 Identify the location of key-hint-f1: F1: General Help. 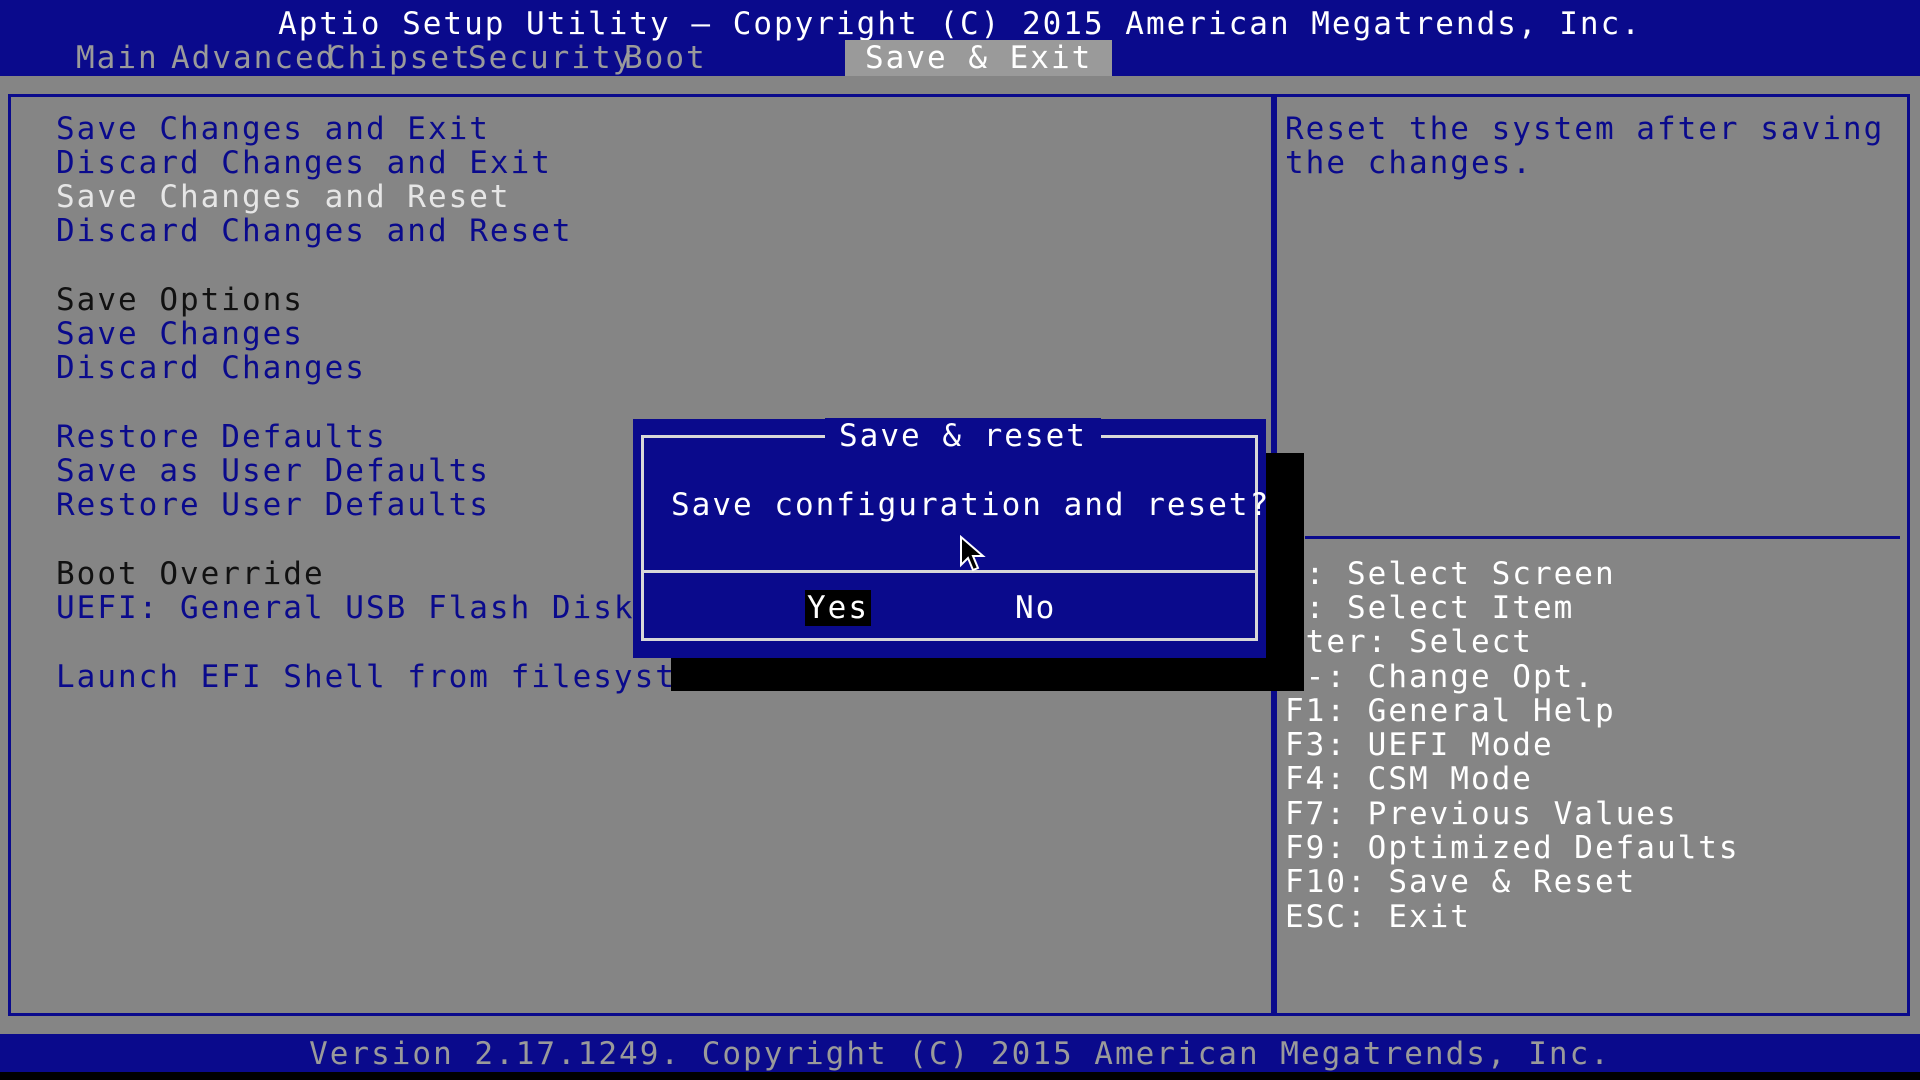
(1450, 711).